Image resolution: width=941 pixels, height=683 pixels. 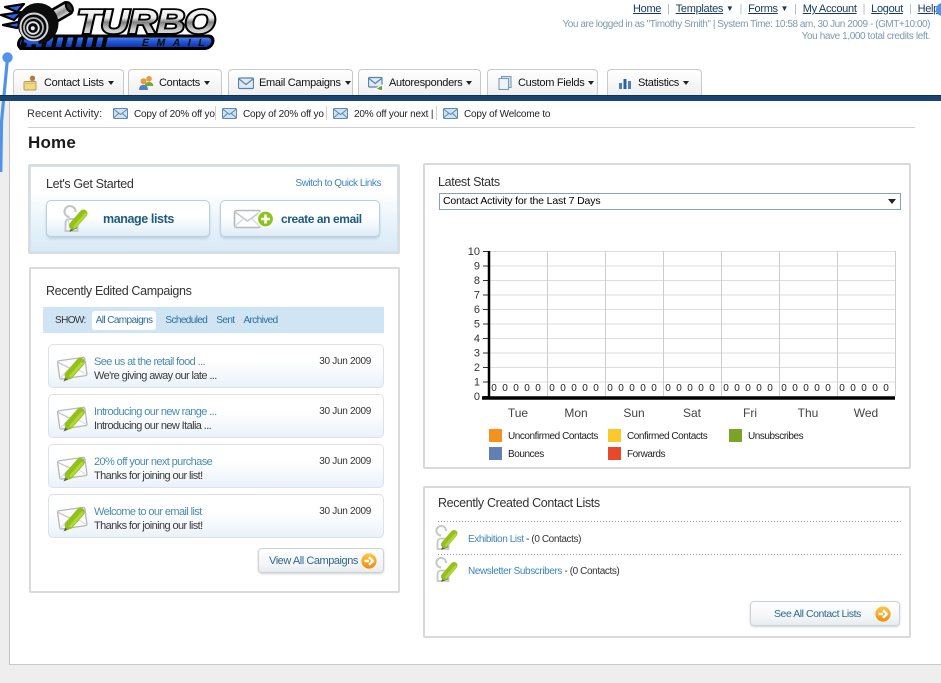 What do you see at coordinates (477, 296) in the screenshot?
I see `svg-text: 7` at bounding box center [477, 296].